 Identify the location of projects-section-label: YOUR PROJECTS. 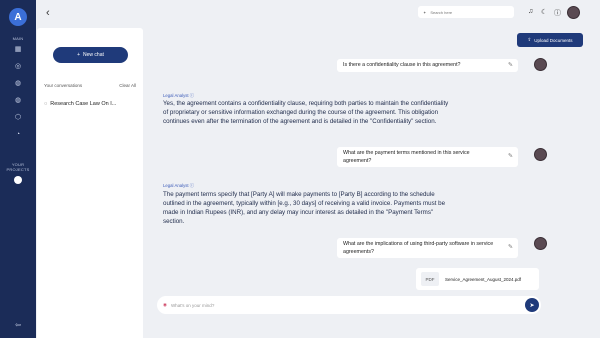
(18, 167).